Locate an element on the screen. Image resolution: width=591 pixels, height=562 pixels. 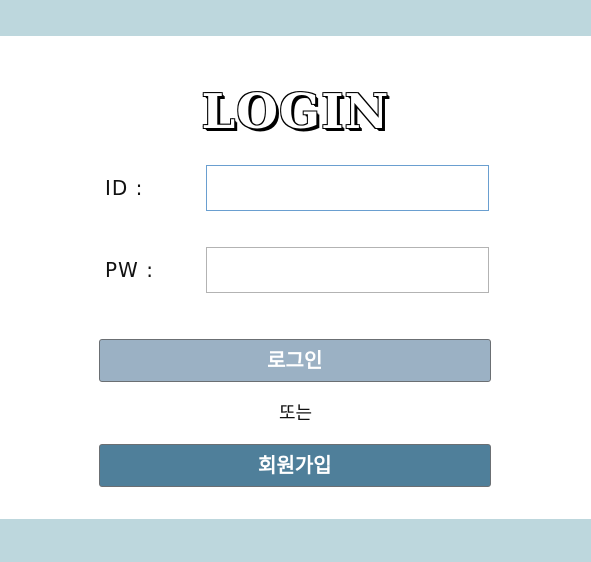
bottom-banner is located at coordinates (295, 540).